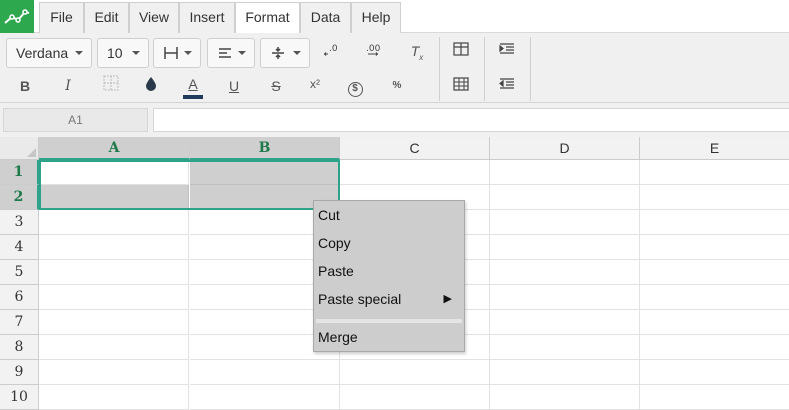  I want to click on context-menu-paste-special: Paste special ▶, so click(389, 299).